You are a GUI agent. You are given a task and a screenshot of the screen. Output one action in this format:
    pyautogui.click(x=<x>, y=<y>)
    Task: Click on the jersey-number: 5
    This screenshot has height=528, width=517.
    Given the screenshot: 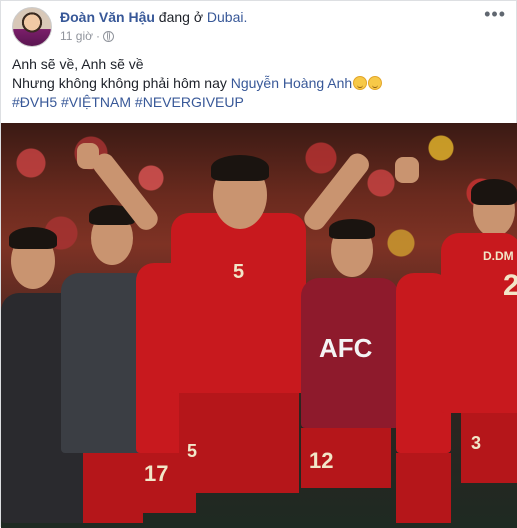 What is the action you would take?
    pyautogui.click(x=239, y=272)
    